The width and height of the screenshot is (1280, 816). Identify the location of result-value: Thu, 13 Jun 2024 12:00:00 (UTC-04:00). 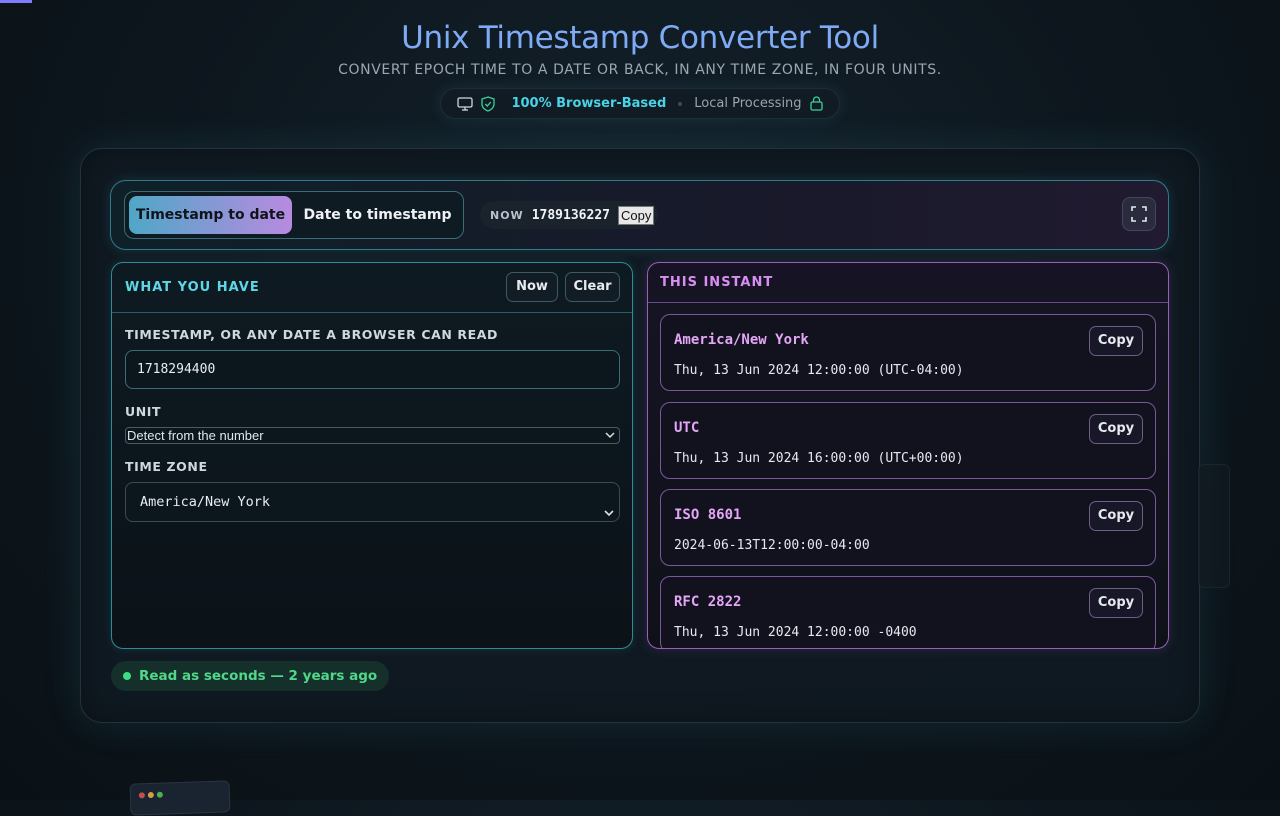
(819, 370).